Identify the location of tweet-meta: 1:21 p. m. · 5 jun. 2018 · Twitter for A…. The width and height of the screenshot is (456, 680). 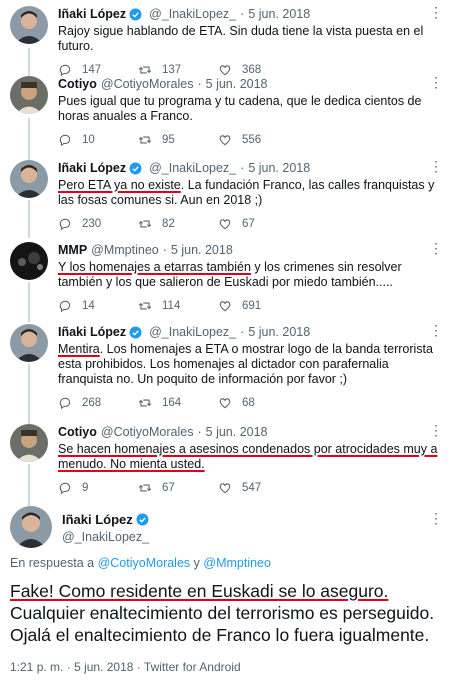
(125, 667).